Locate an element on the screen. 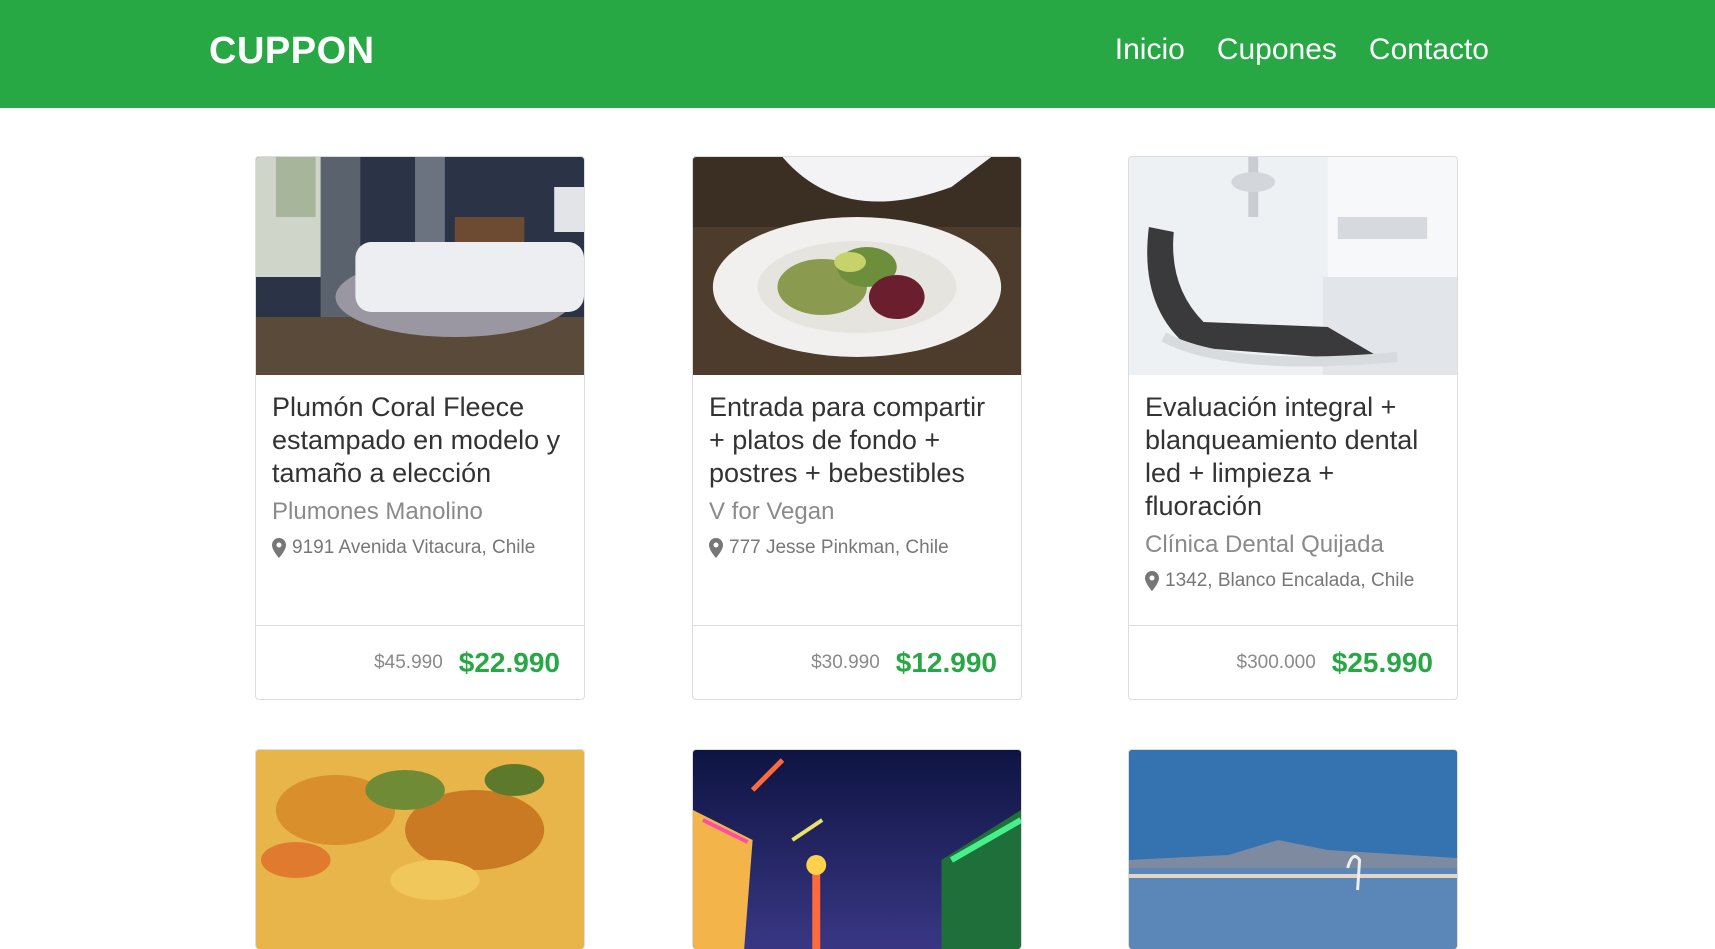  discount-price: $25.990 is located at coordinates (1382, 662).